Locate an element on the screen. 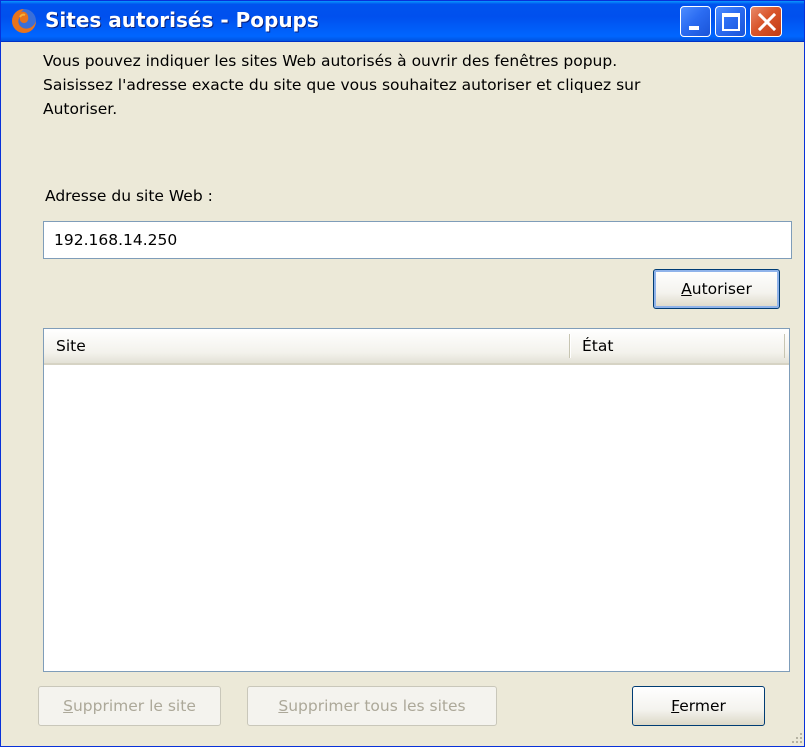 This screenshot has height=749, width=807. column-picker-divider is located at coordinates (784, 346).